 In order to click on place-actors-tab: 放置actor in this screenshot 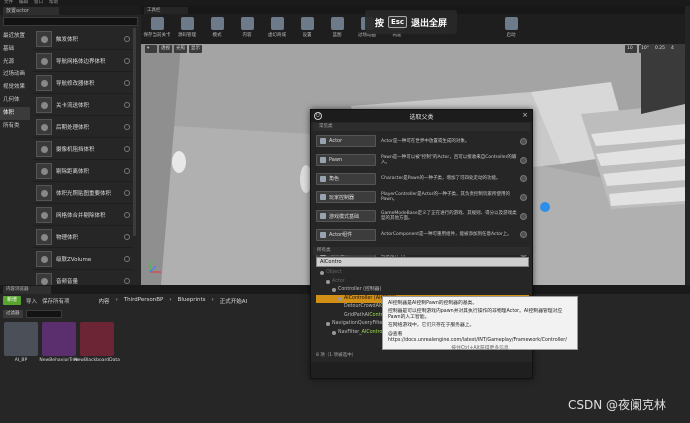, I will do `click(31, 10)`.